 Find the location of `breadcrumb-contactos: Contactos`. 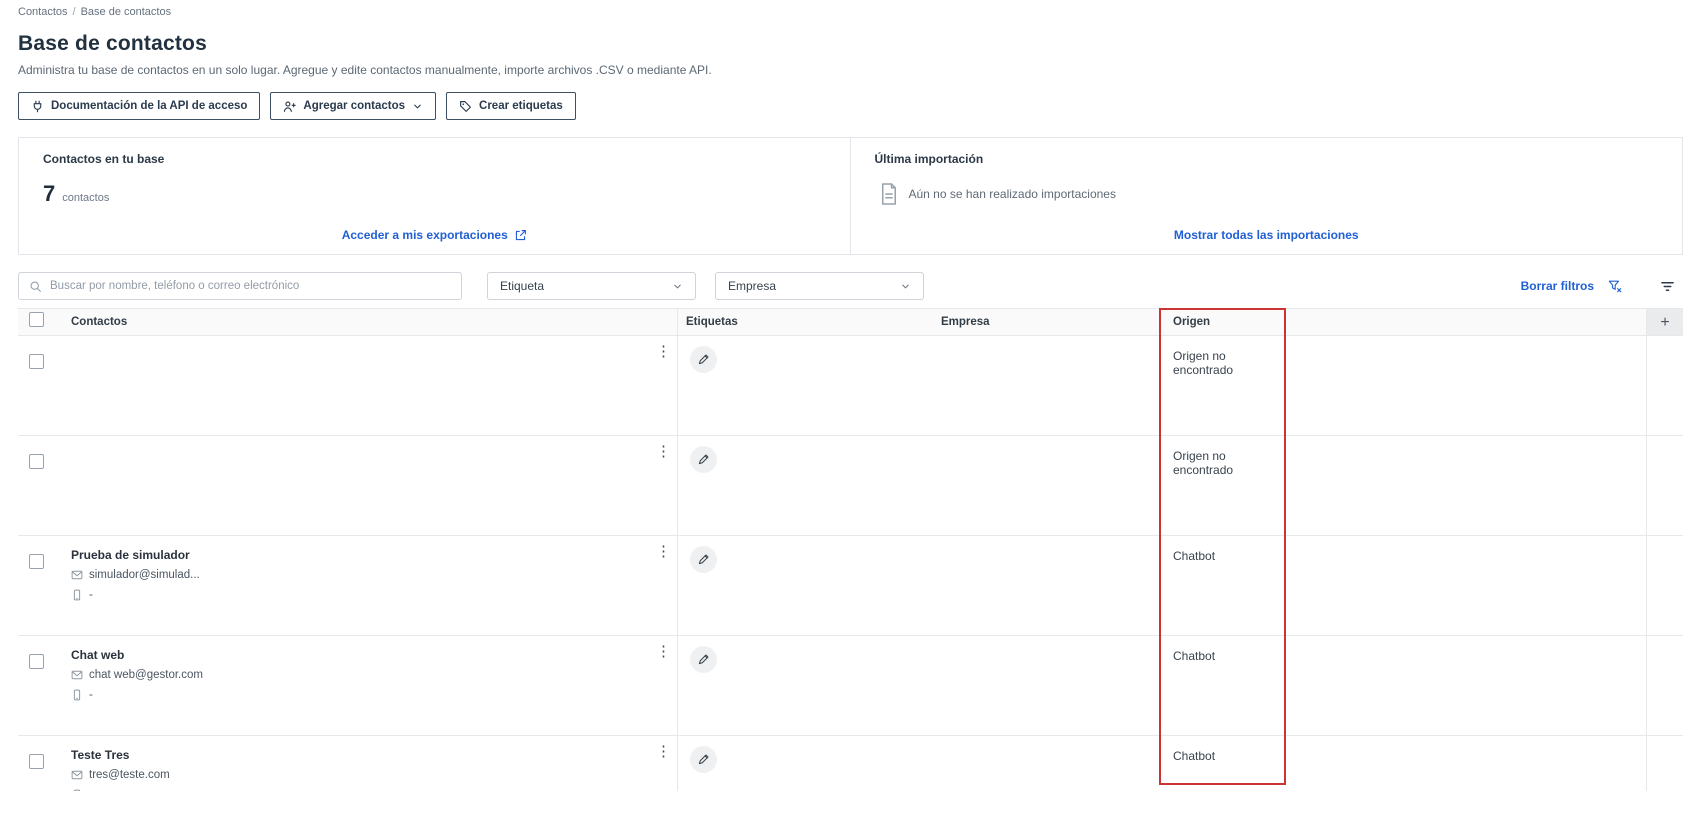

breadcrumb-contactos: Contactos is located at coordinates (43, 12).